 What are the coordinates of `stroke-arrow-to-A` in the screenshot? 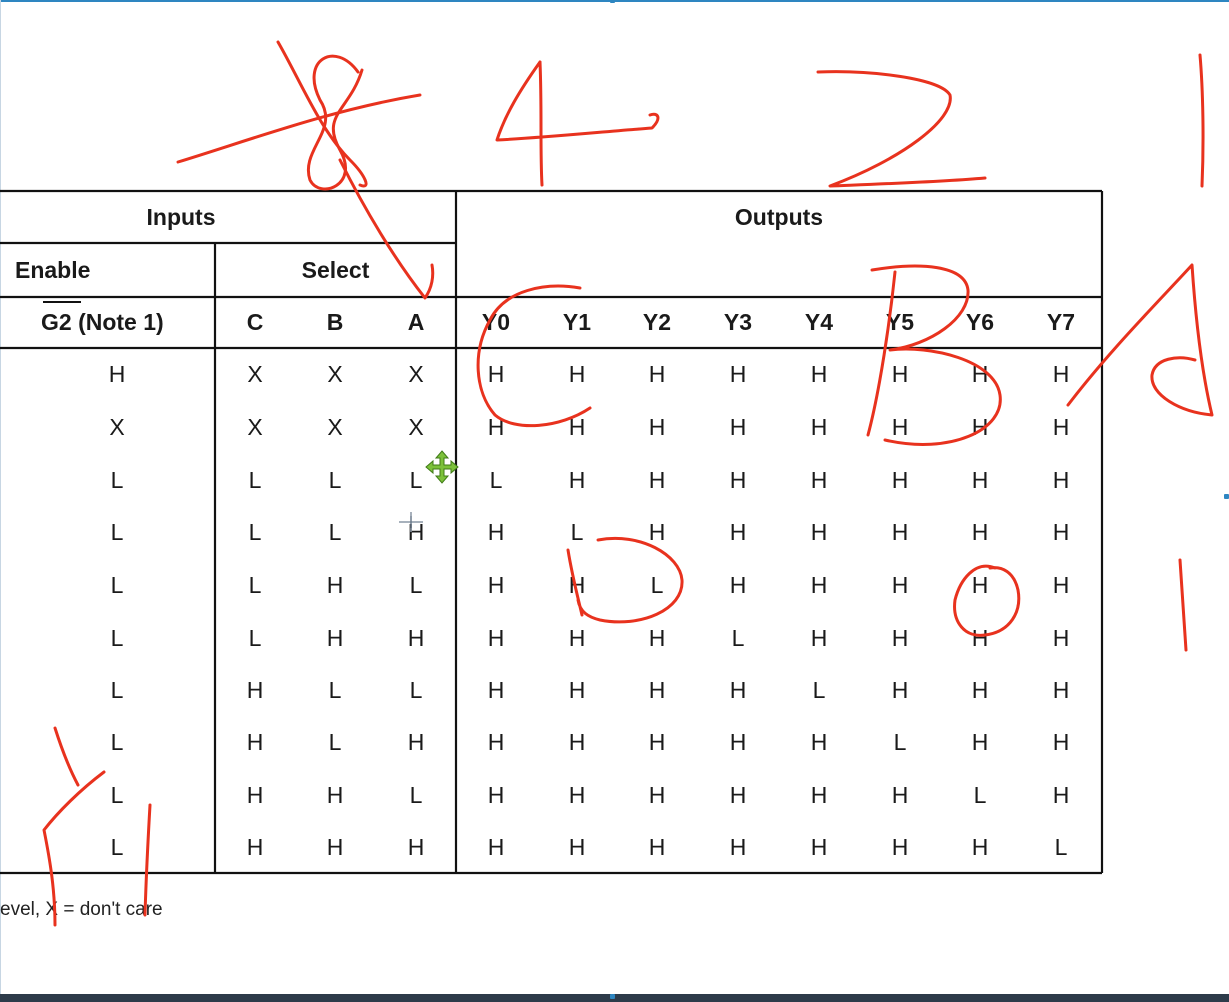 It's located at (386, 229).